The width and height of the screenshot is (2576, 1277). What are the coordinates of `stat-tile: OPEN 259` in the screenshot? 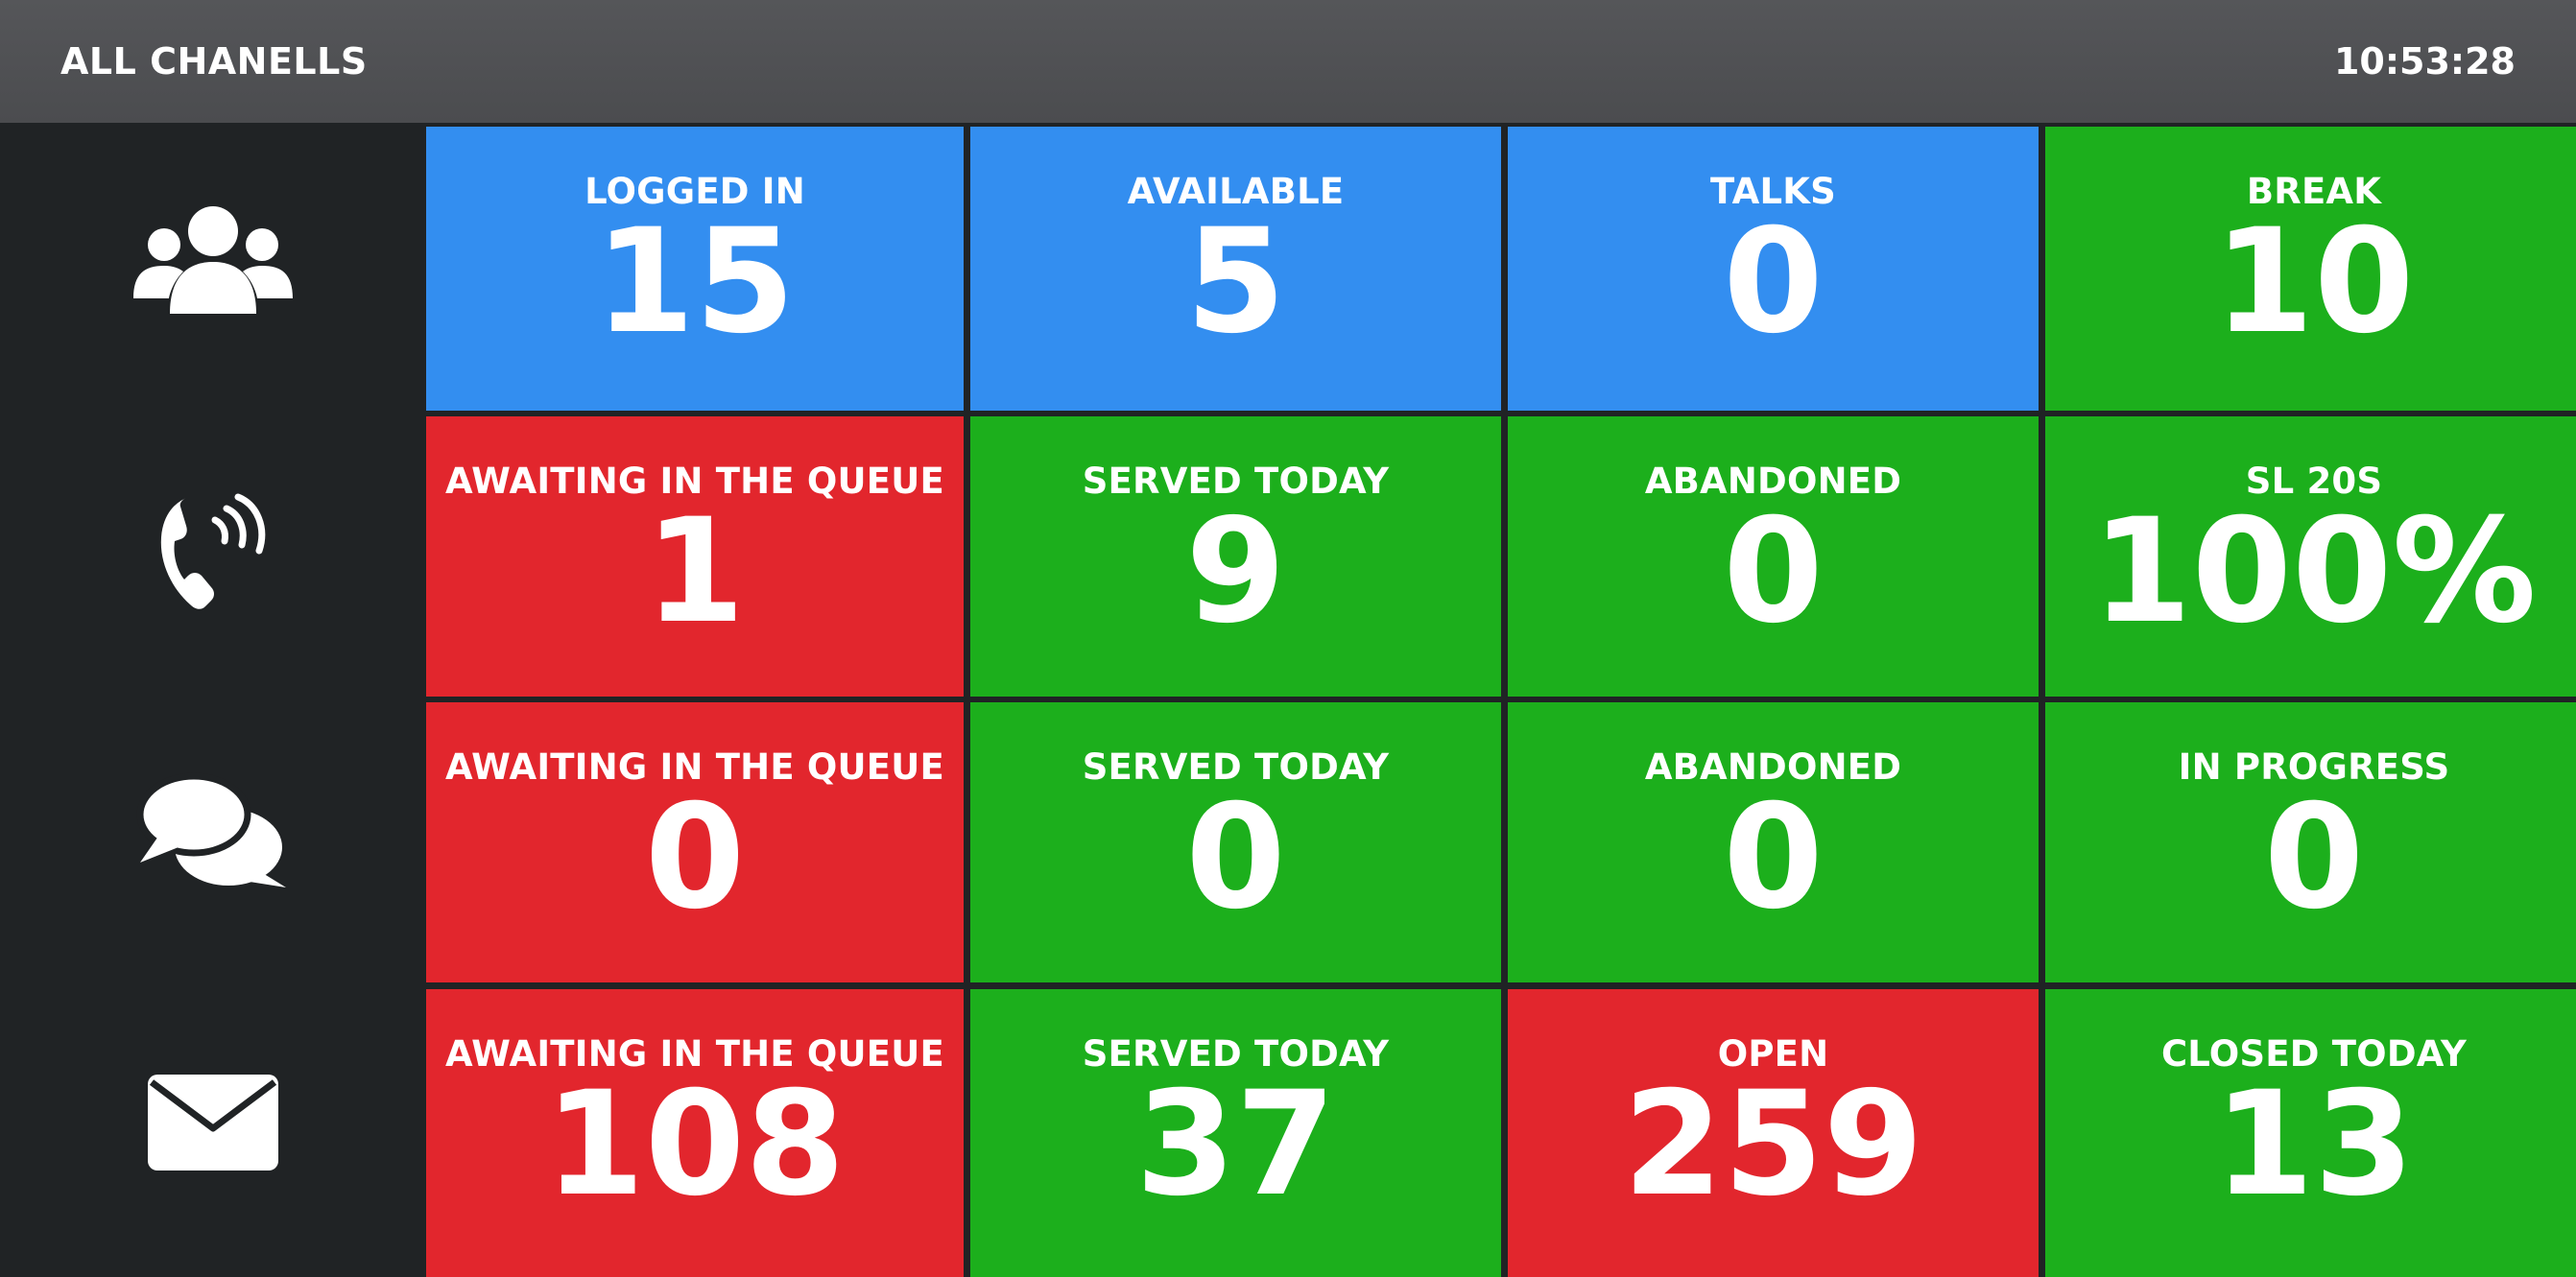 It's located at (1773, 1133).